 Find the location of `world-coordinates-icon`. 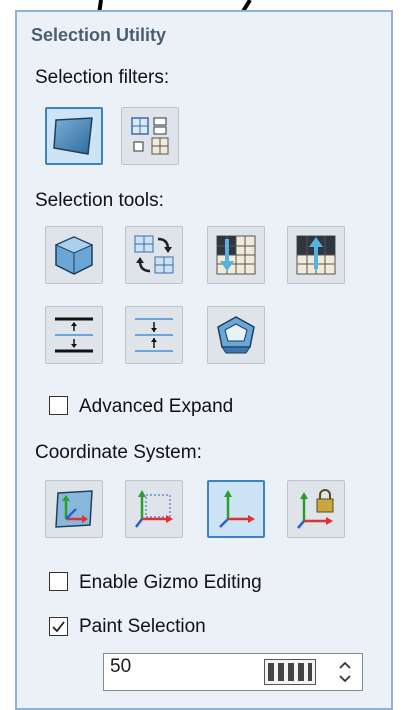

world-coordinates-icon is located at coordinates (154, 509).